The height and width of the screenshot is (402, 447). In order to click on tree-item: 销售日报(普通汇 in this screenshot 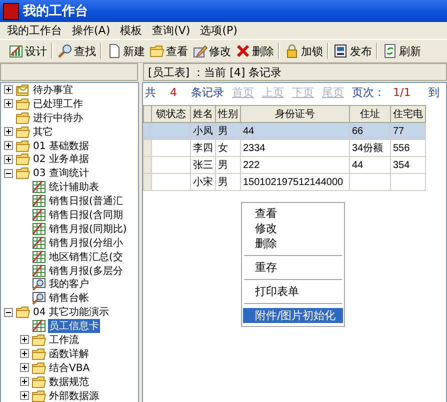, I will do `click(86, 201)`.